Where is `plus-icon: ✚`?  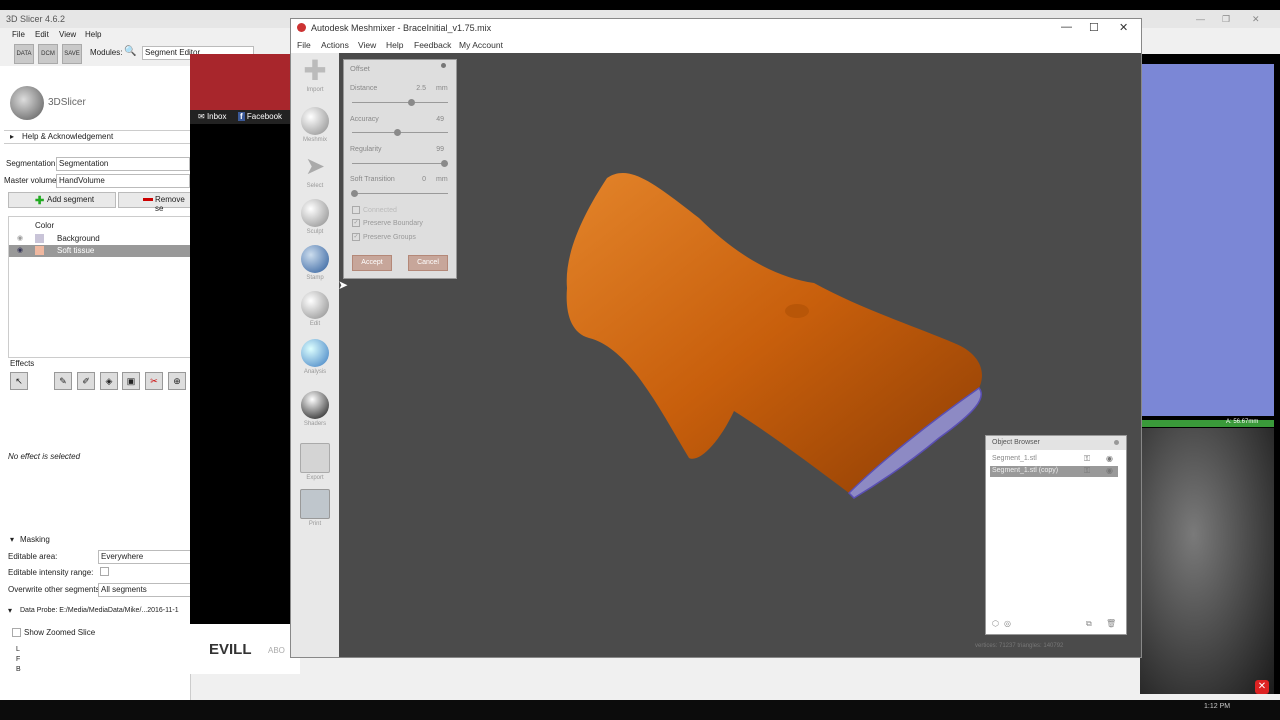
plus-icon: ✚ is located at coordinates (40, 201).